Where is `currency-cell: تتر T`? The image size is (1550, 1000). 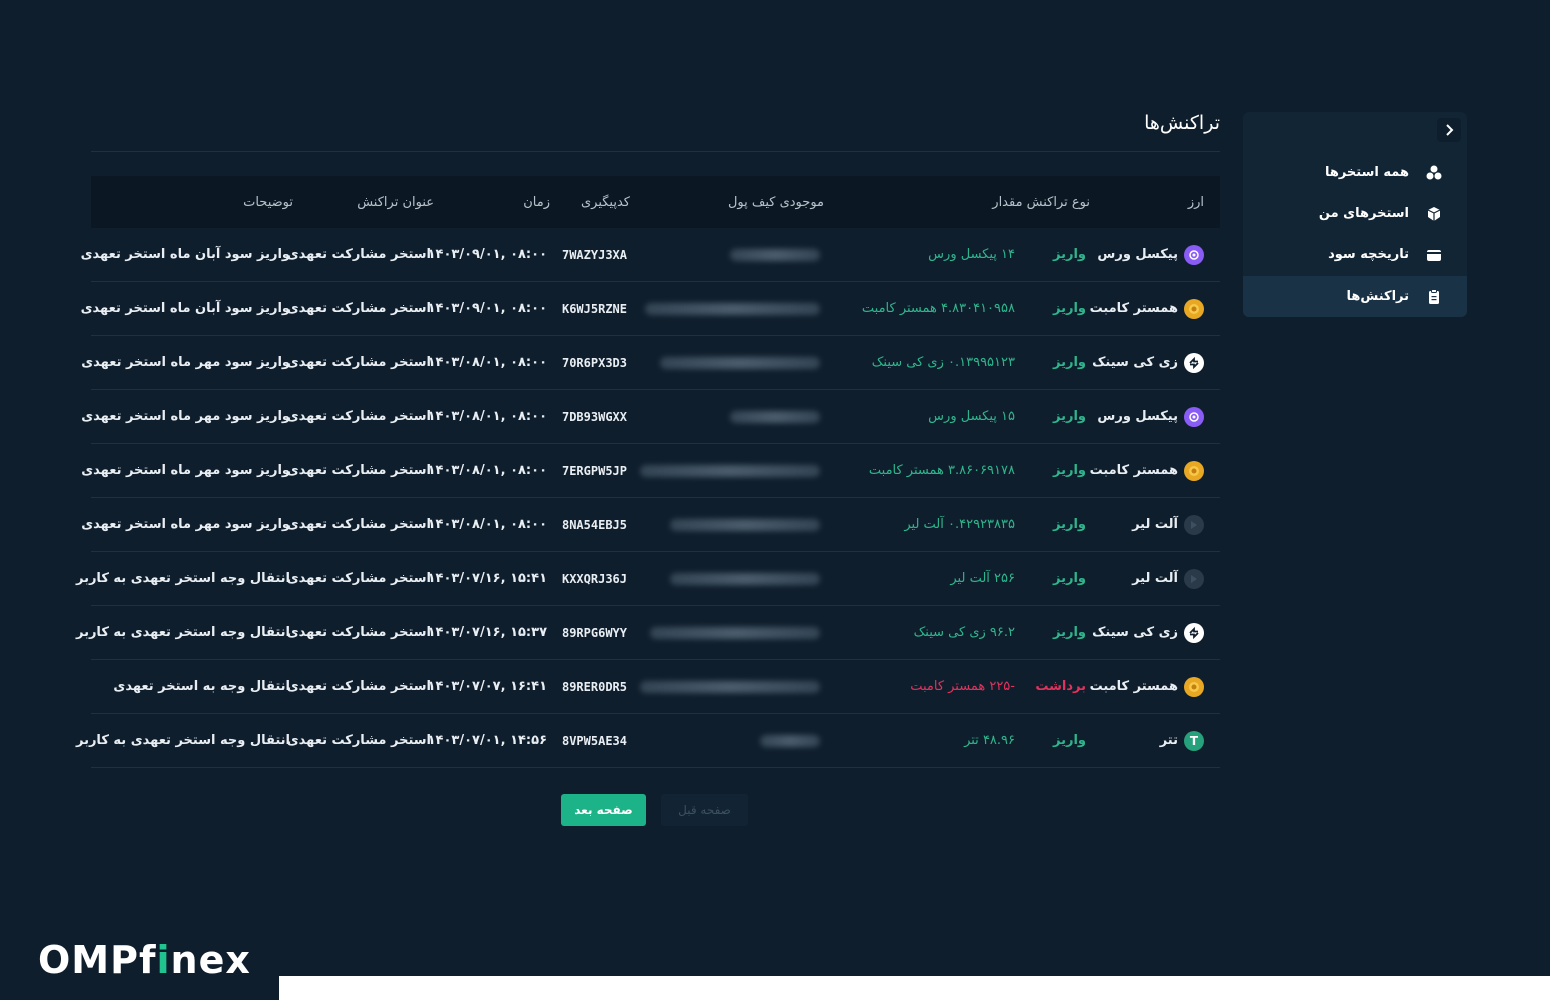 currency-cell: تتر T is located at coordinates (1182, 740).